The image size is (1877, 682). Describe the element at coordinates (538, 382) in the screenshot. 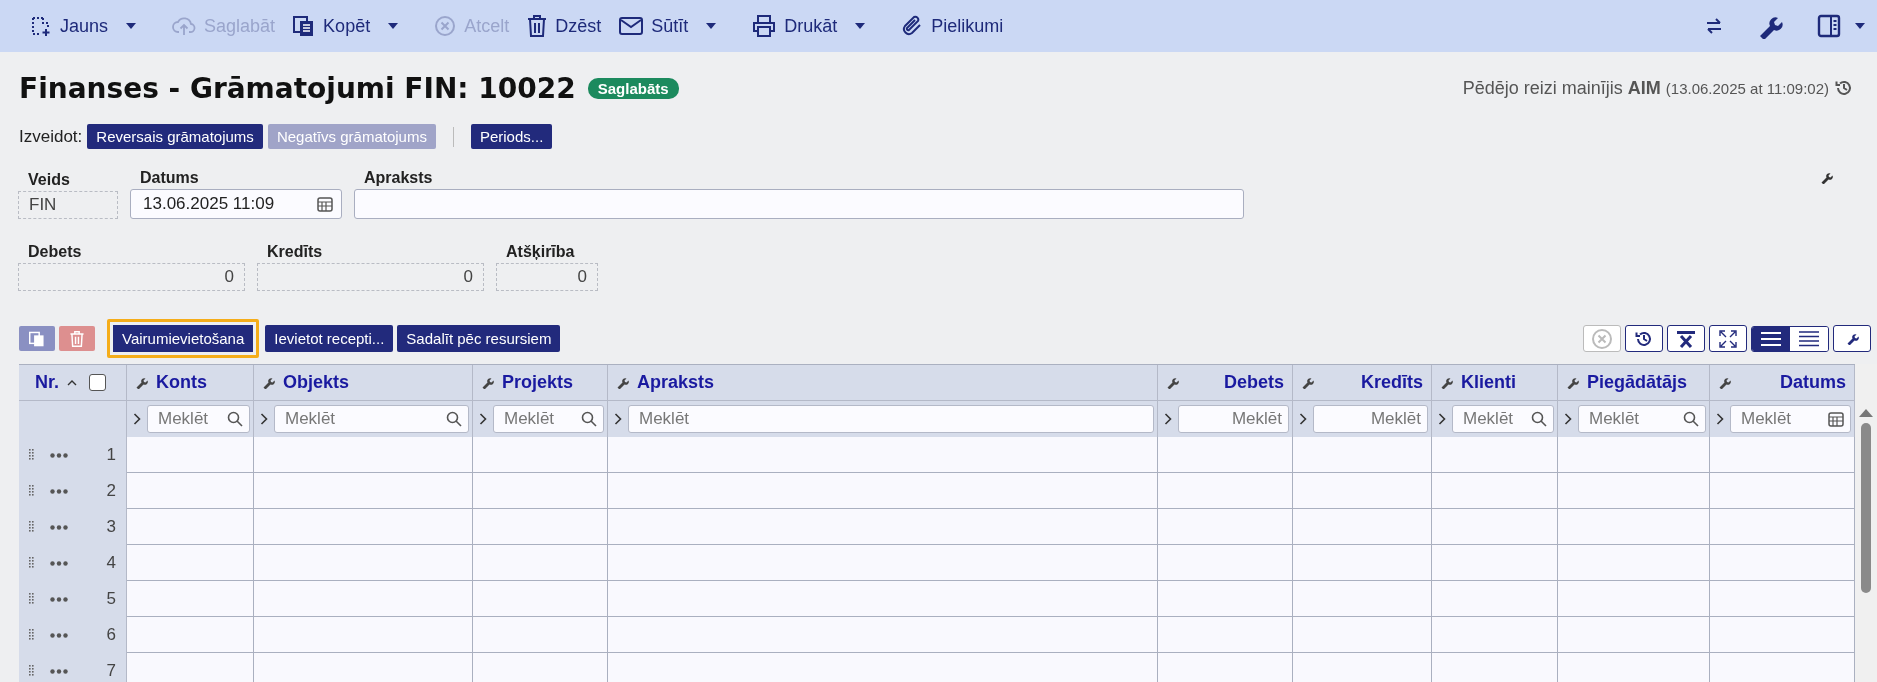

I see `column-title: Projekts` at that location.